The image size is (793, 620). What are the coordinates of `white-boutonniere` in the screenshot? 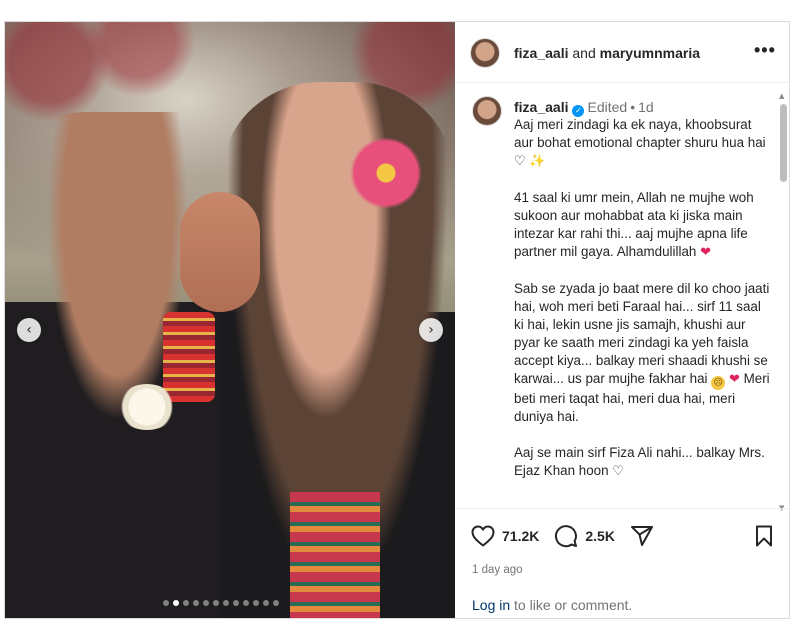 It's located at (147, 407).